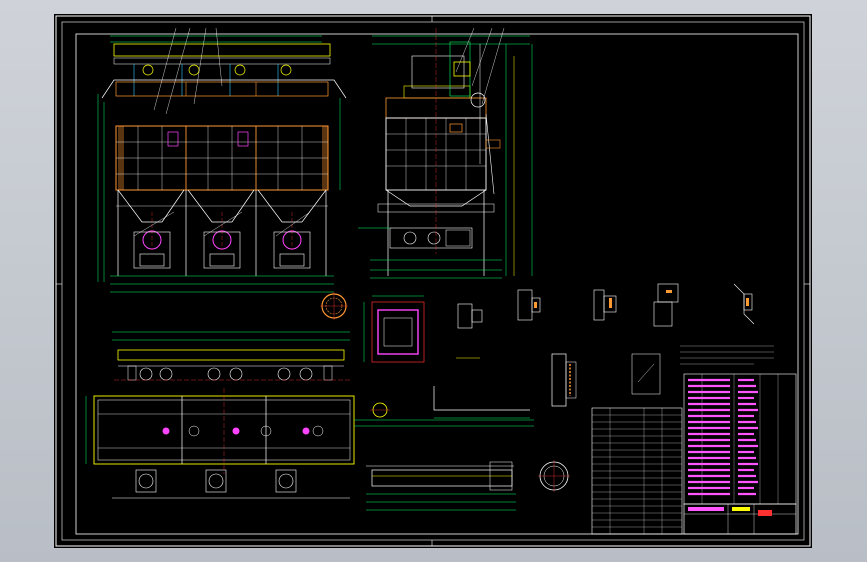  What do you see at coordinates (445, 153) in the screenshot?
I see `side-view-icon` at bounding box center [445, 153].